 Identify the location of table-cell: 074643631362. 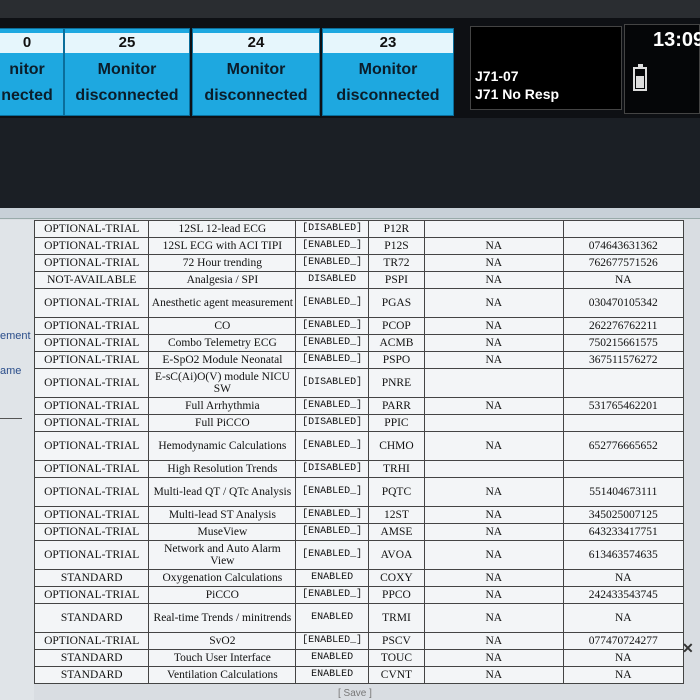
(623, 246).